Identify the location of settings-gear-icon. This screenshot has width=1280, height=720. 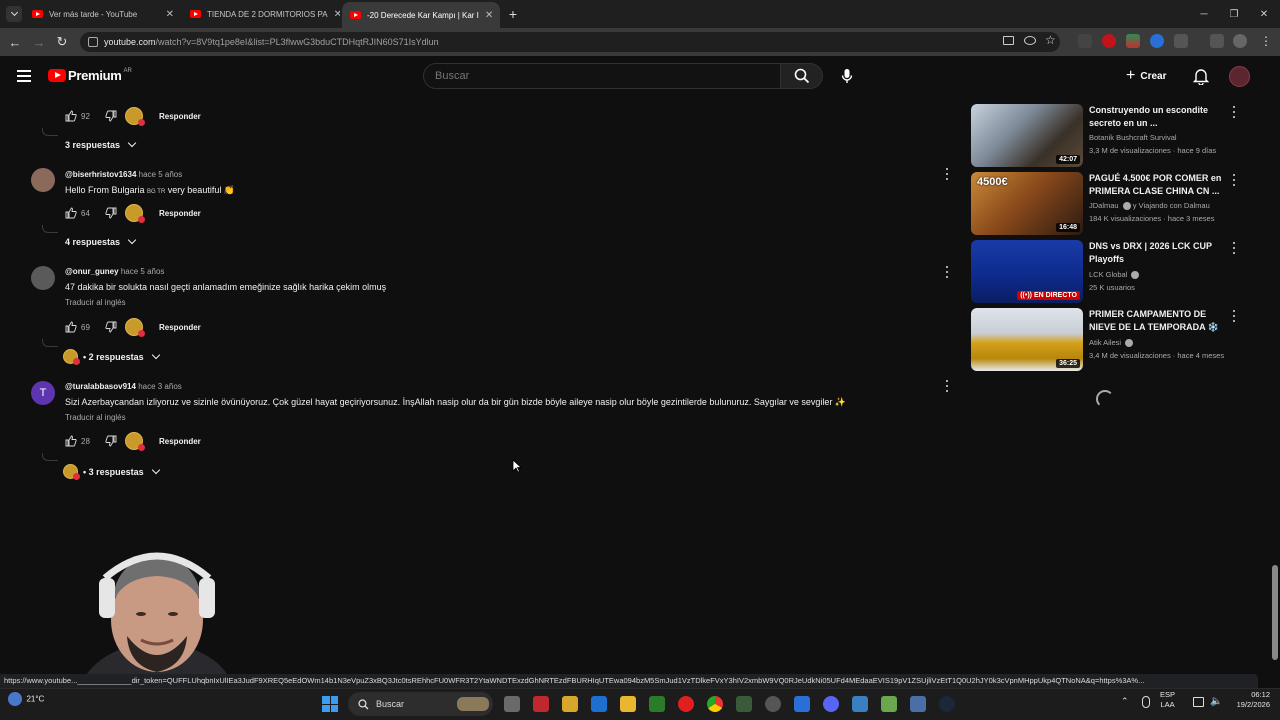
(773, 704).